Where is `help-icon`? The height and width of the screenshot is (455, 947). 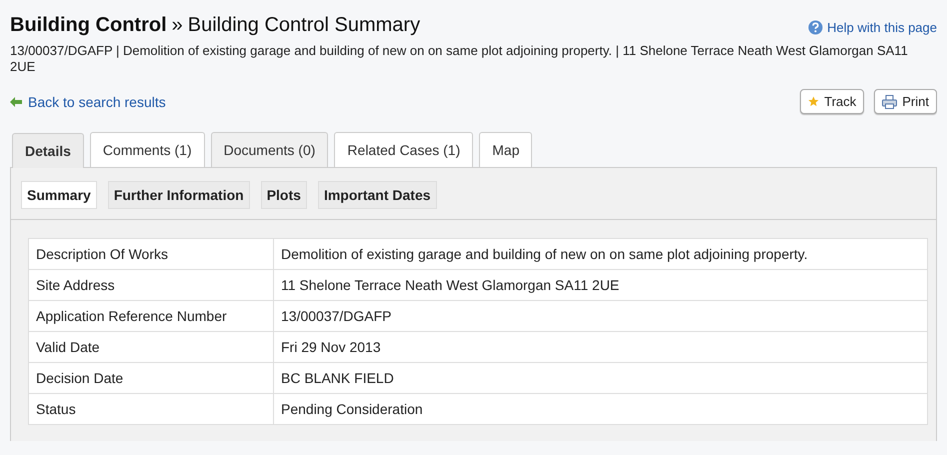 help-icon is located at coordinates (816, 27).